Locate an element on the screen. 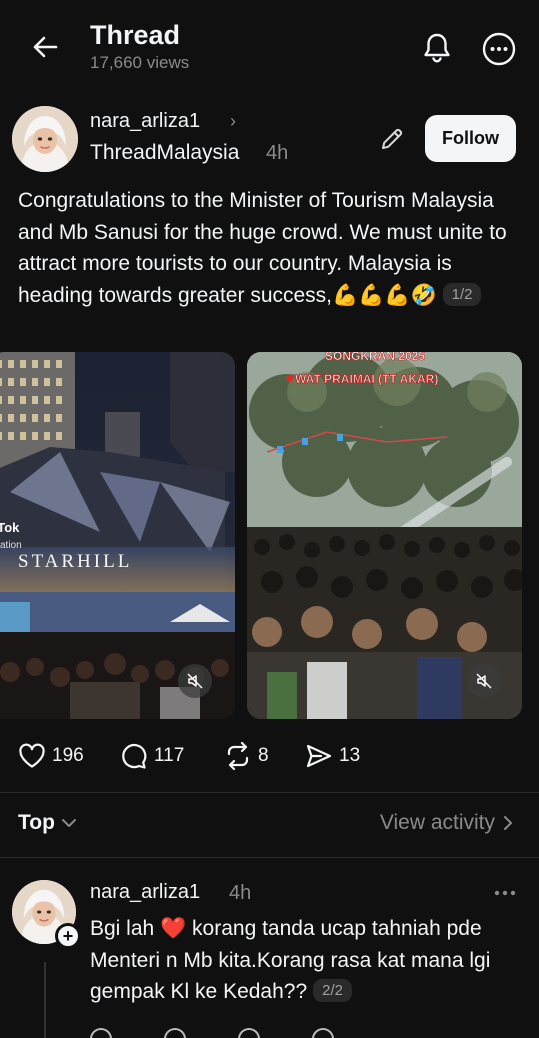 This screenshot has width=539, height=1038. back-arrow-icon is located at coordinates (45, 47).